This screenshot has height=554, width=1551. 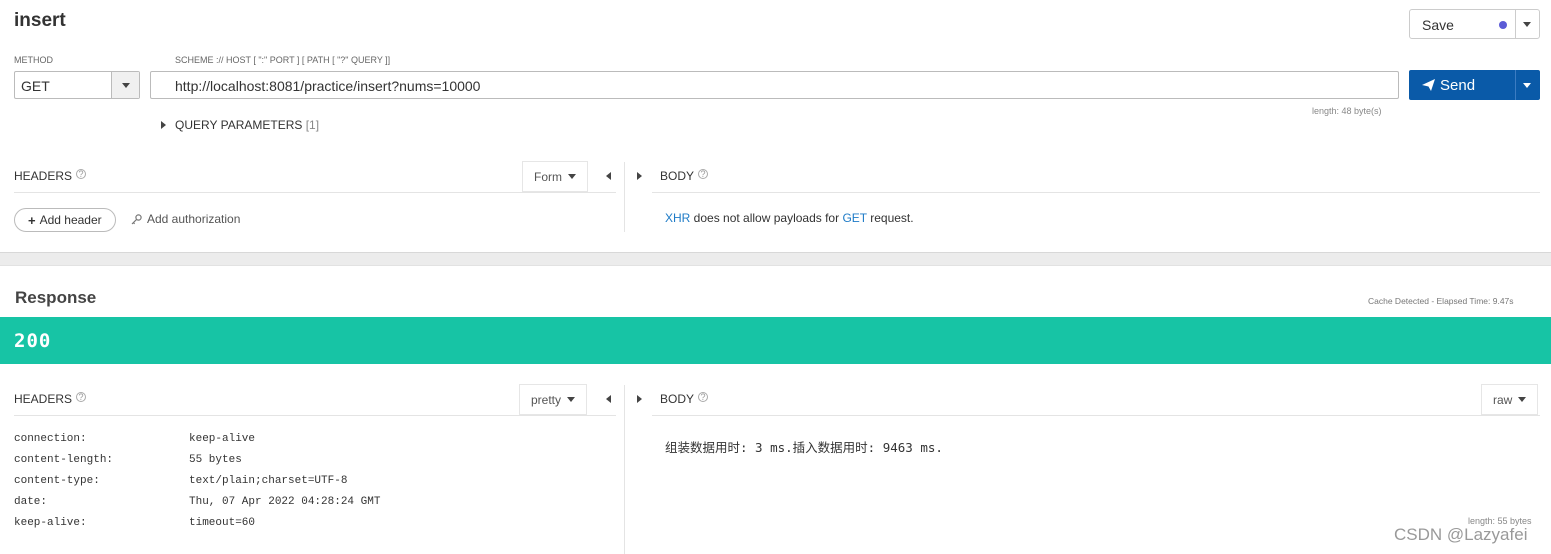 I want to click on response-body-text: 组装数据用时: 3 ms.插入数据用时: 9463 ms., so click(x=804, y=447).